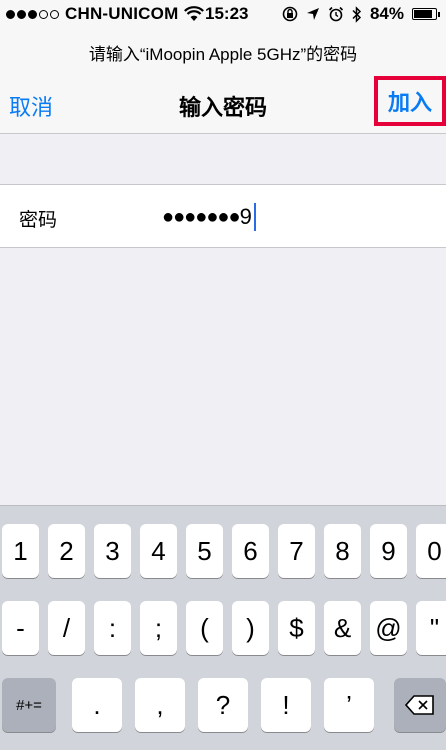  Describe the element at coordinates (20, 551) in the screenshot. I see `key-1: 1` at that location.